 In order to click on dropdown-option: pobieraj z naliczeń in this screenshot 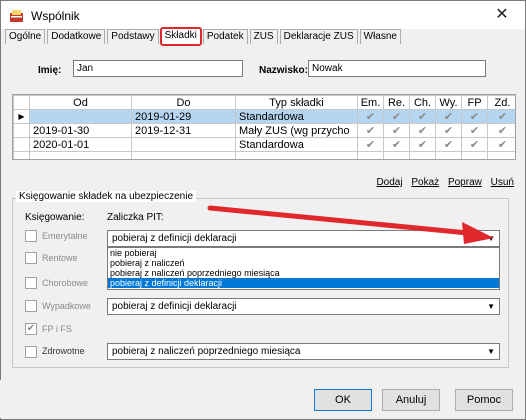, I will do `click(303, 263)`.